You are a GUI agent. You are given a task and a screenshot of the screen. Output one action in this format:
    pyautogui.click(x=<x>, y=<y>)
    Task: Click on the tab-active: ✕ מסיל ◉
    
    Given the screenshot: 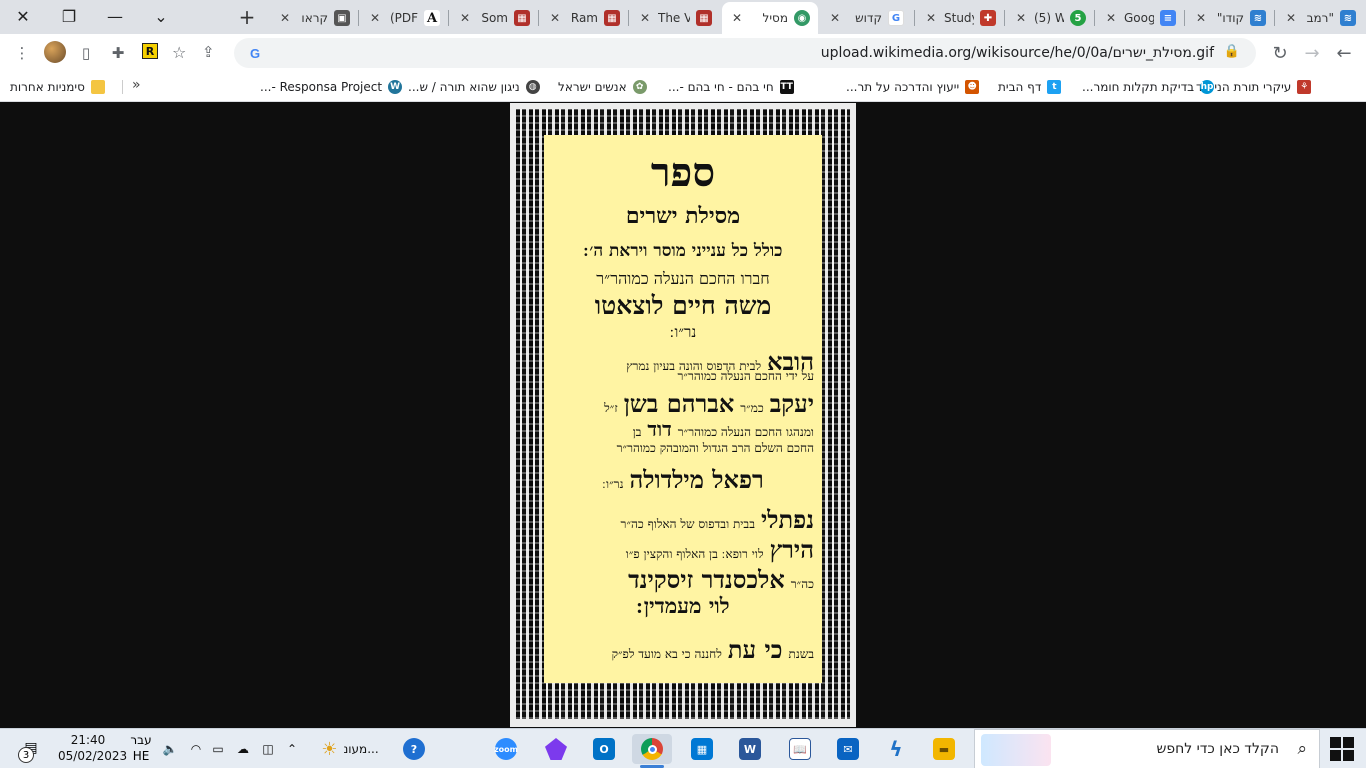 What is the action you would take?
    pyautogui.click(x=770, y=18)
    